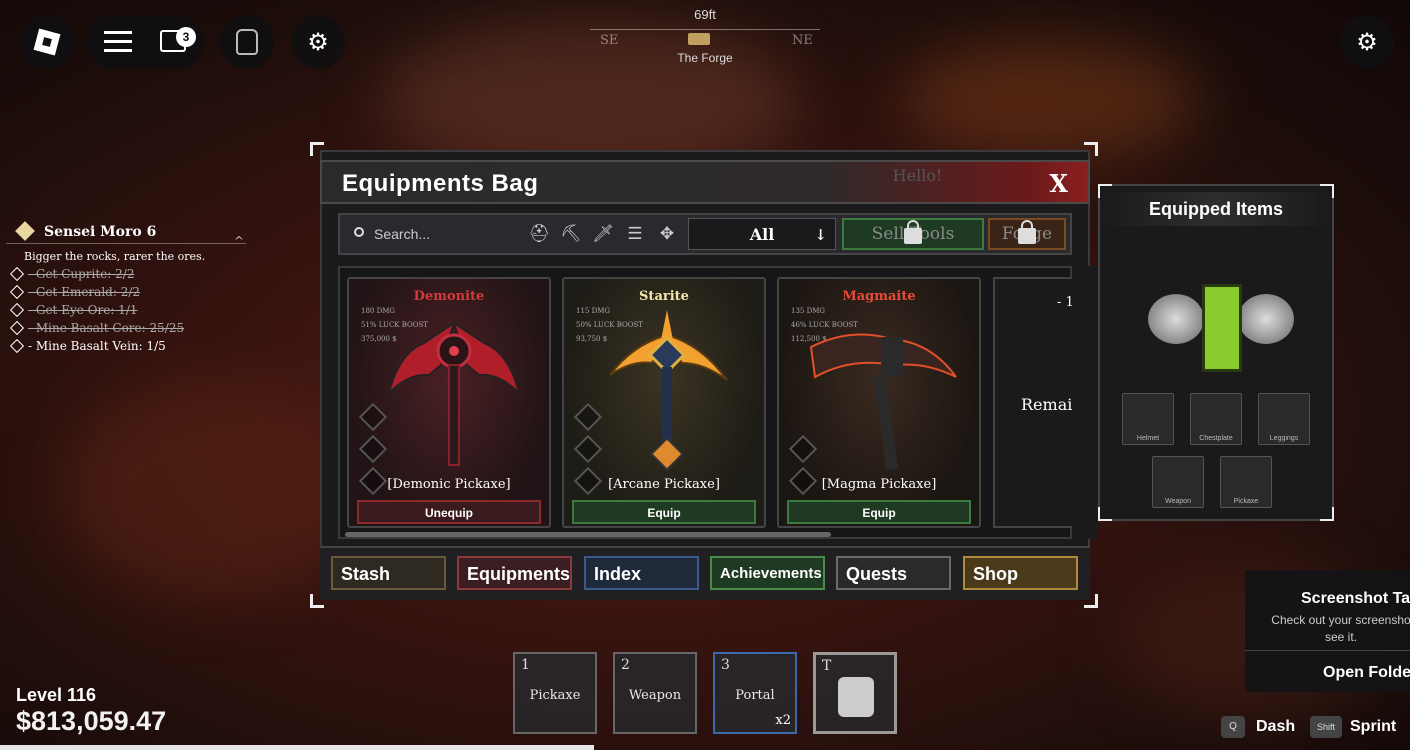 Image resolution: width=1410 pixels, height=750 pixels. Describe the element at coordinates (126, 232) in the screenshot. I see `quest-title: Sensei Moro 6` at that location.